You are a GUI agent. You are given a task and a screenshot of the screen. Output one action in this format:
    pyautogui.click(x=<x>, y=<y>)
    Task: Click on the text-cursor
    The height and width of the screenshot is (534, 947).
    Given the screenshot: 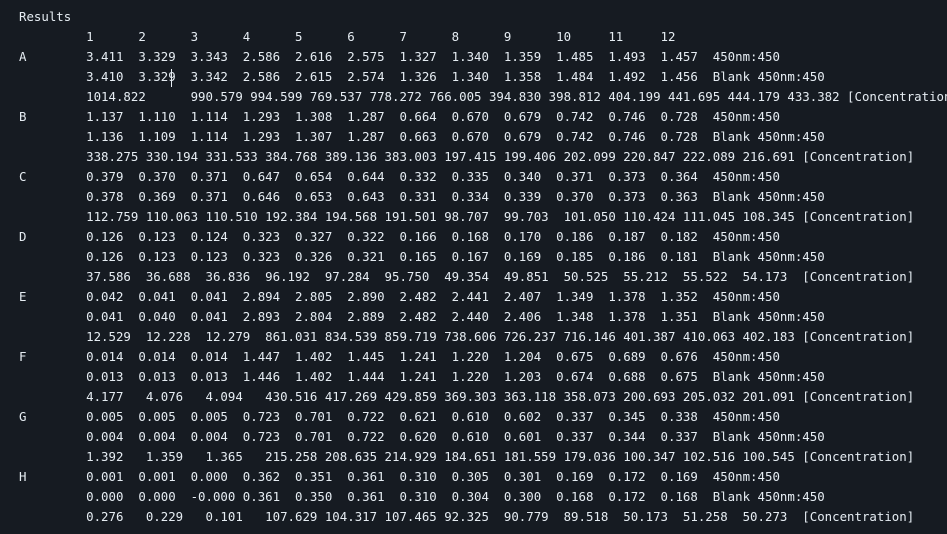 What is the action you would take?
    pyautogui.click(x=171, y=78)
    